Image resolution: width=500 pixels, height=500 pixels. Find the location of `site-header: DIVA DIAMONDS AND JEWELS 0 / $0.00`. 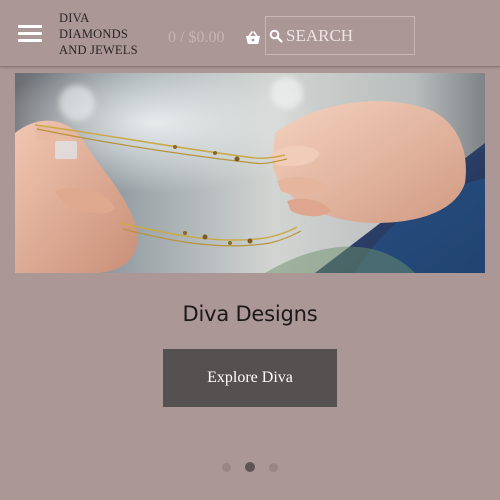

site-header: DIVA DIAMONDS AND JEWELS 0 / $0.00 is located at coordinates (250, 33).